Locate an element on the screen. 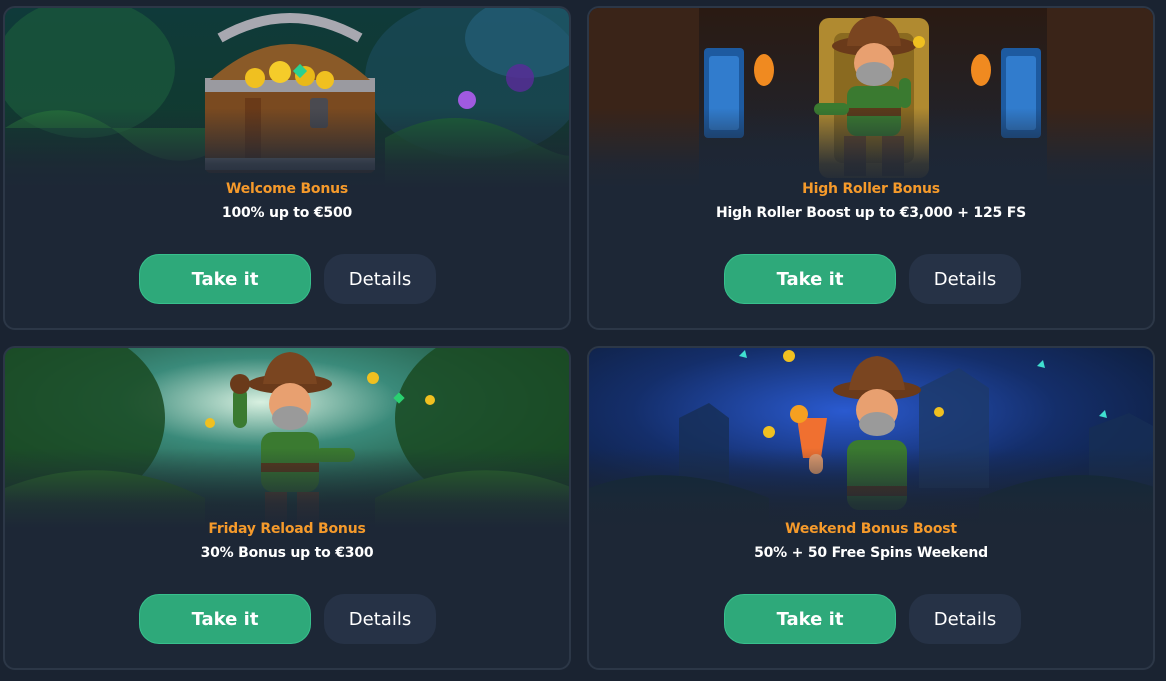 The image size is (1166, 681). bonus-title: Welcome Bonus is located at coordinates (287, 189).